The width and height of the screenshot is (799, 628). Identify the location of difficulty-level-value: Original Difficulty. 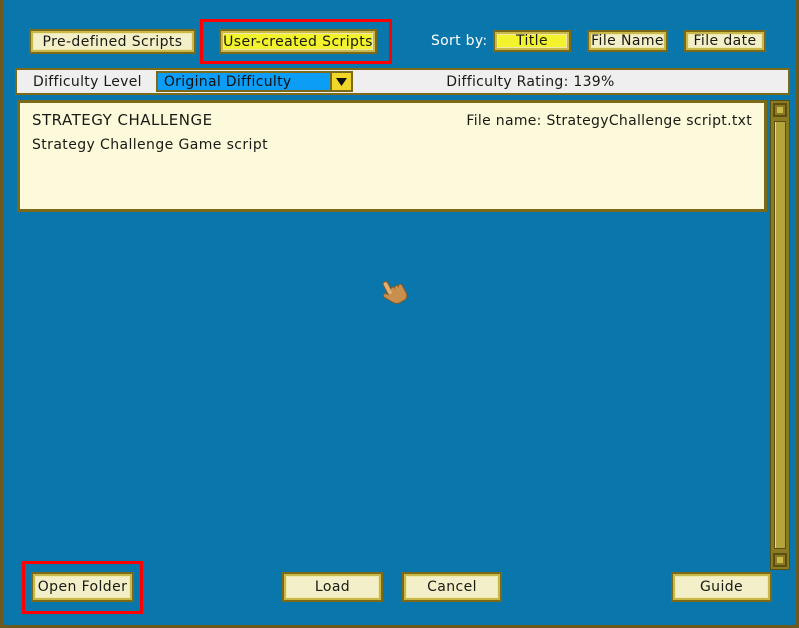
(227, 81).